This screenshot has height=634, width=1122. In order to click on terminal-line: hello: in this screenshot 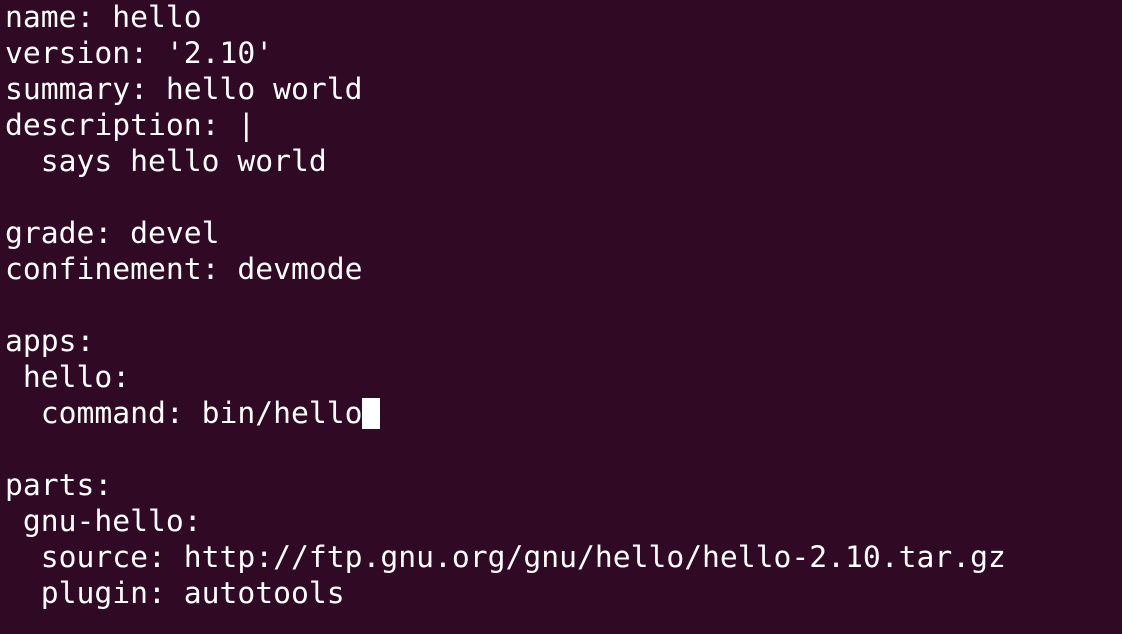, I will do `click(68, 377)`.